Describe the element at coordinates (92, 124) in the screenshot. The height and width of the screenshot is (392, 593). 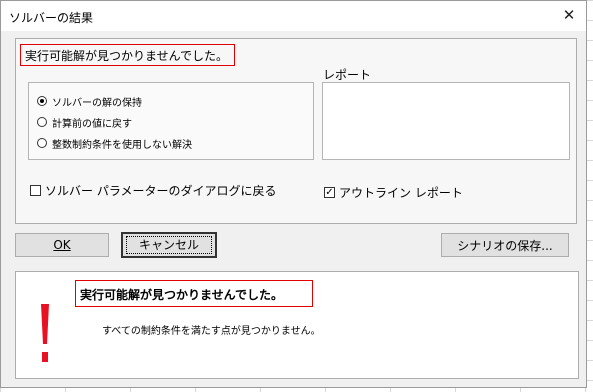
I see `option-restore-values-label: 計算前の値に戻す` at that location.